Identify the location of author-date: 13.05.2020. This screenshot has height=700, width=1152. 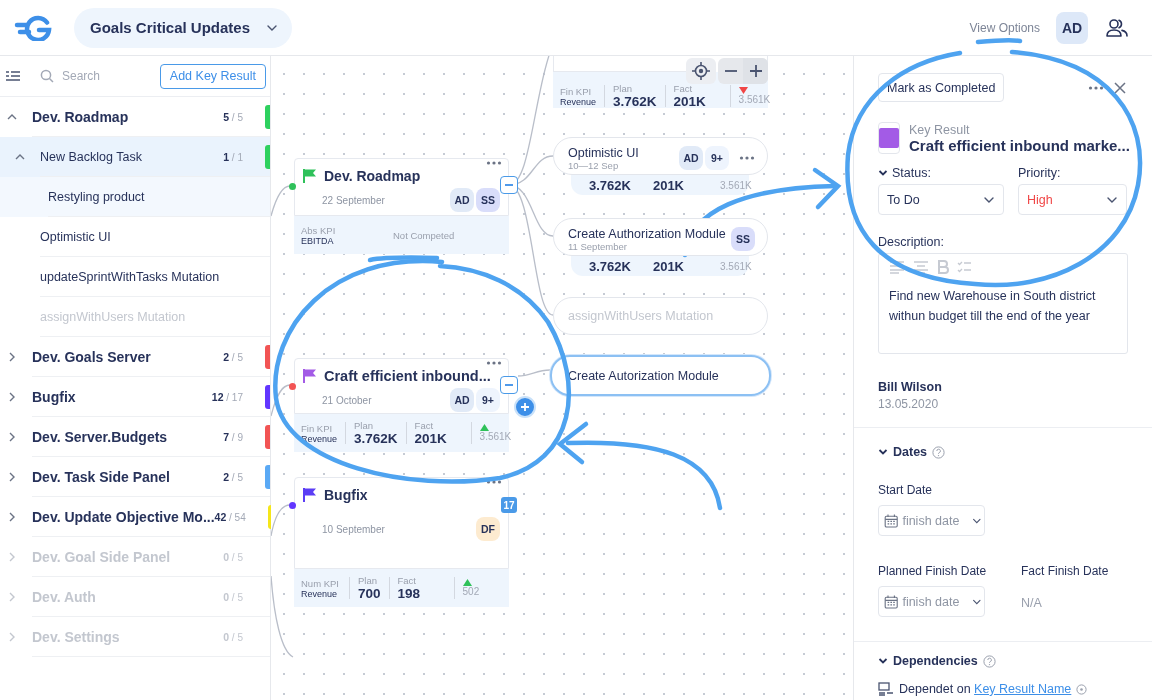
(909, 404).